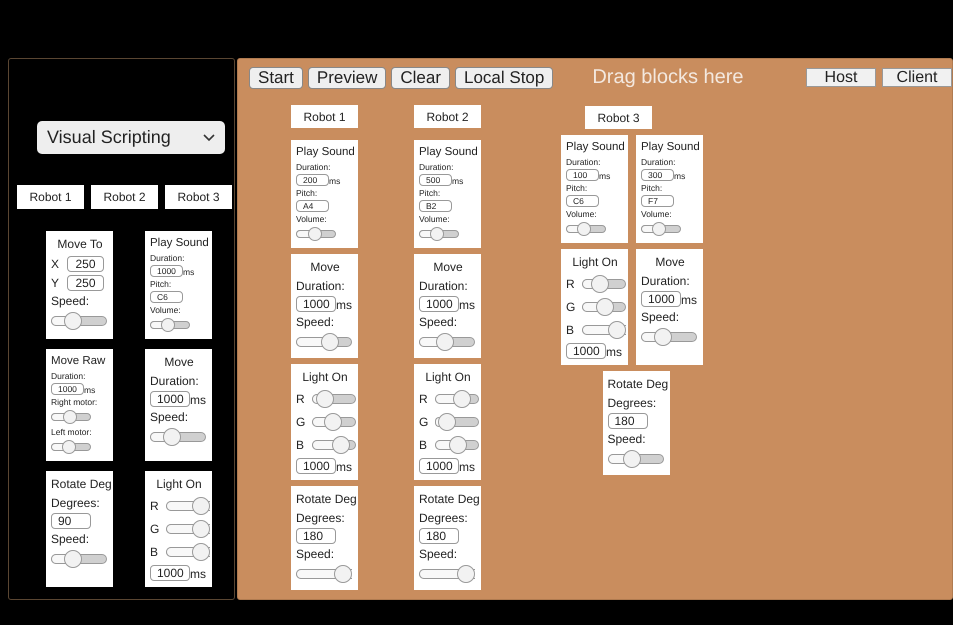 The width and height of the screenshot is (953, 625). What do you see at coordinates (447, 116) in the screenshot?
I see `robot-header: Robot 2` at bounding box center [447, 116].